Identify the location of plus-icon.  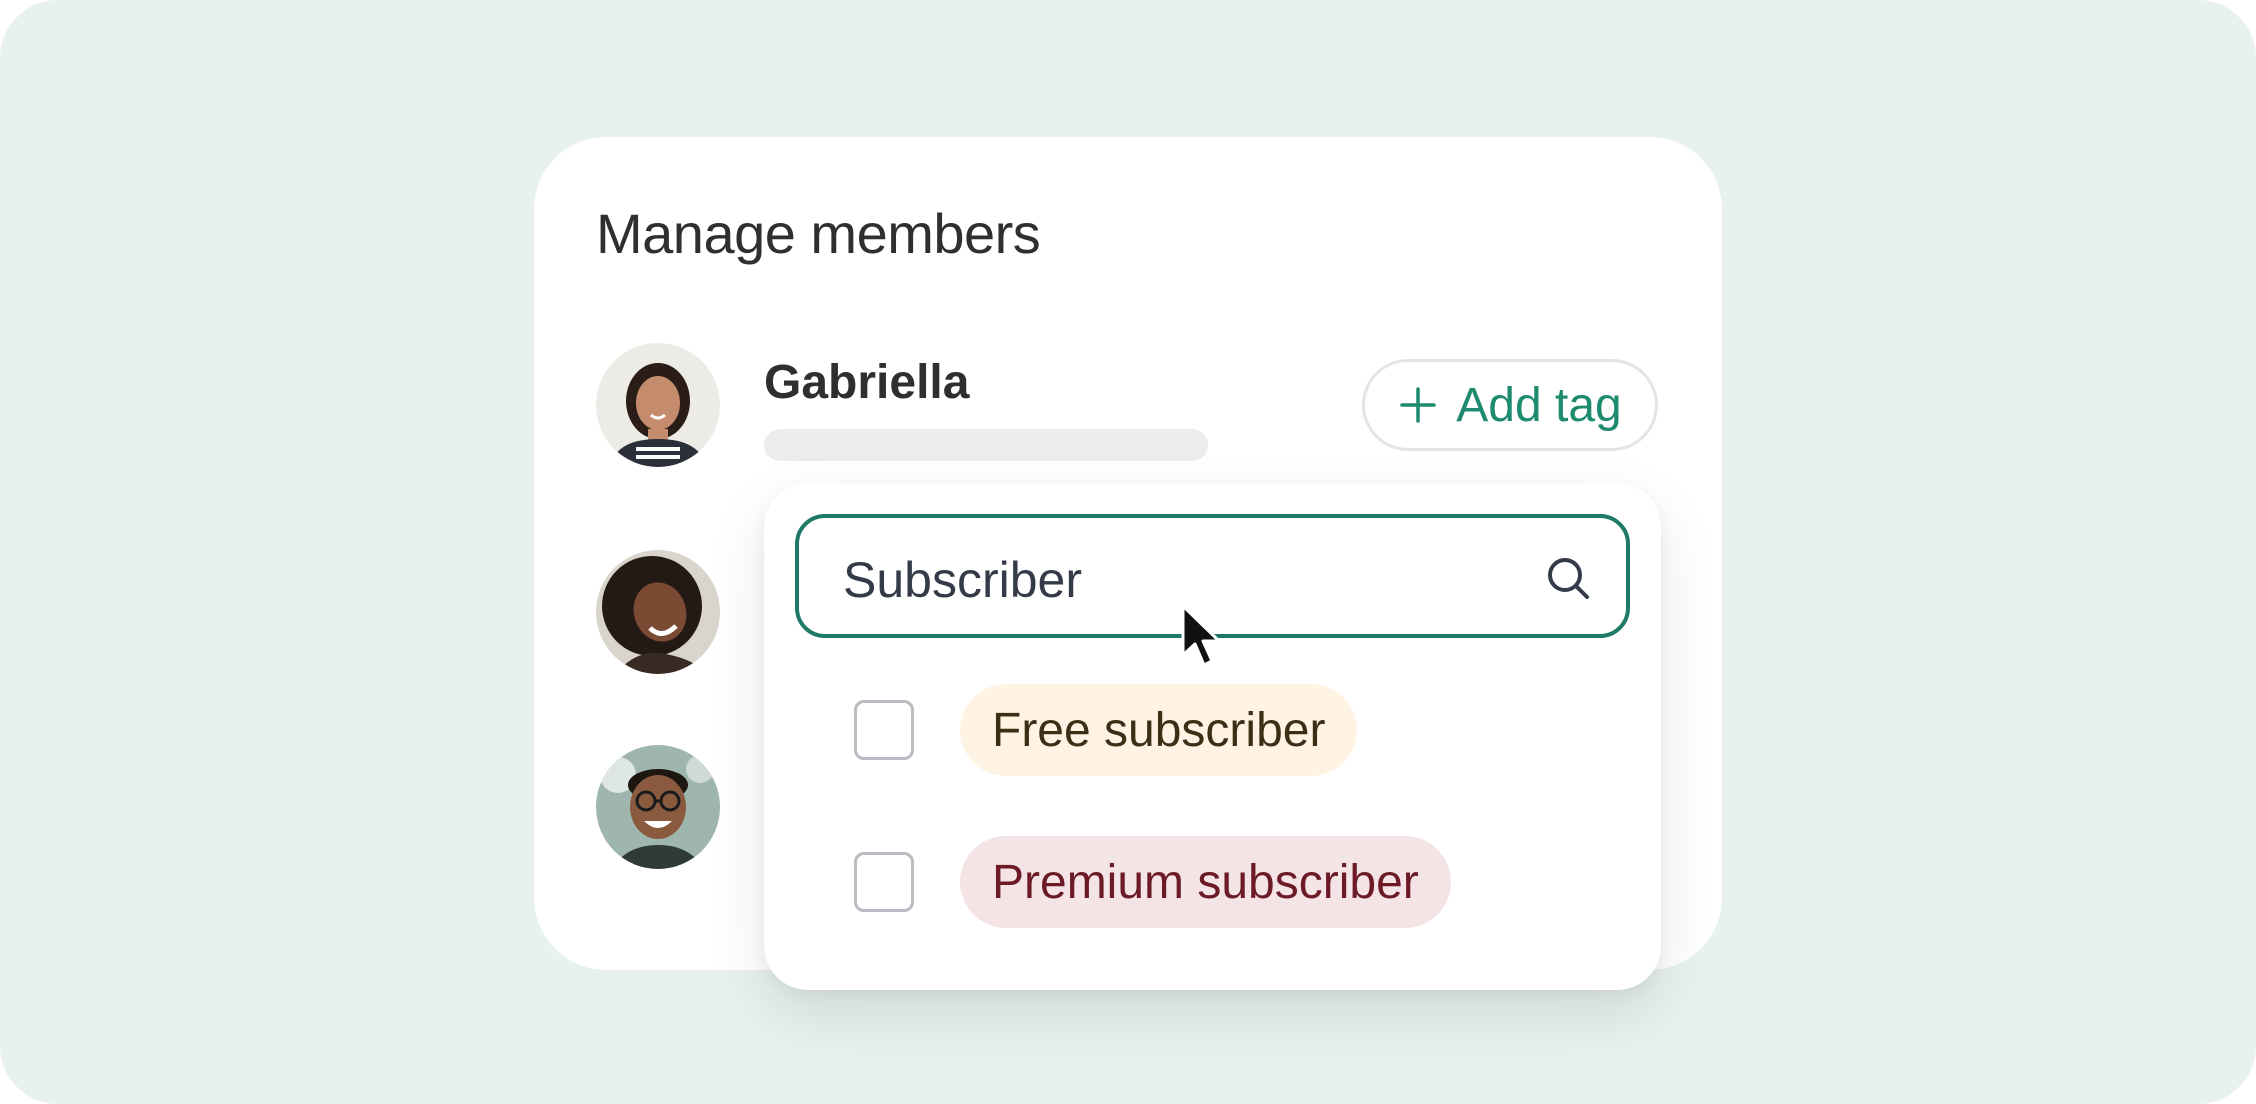
(1418, 405).